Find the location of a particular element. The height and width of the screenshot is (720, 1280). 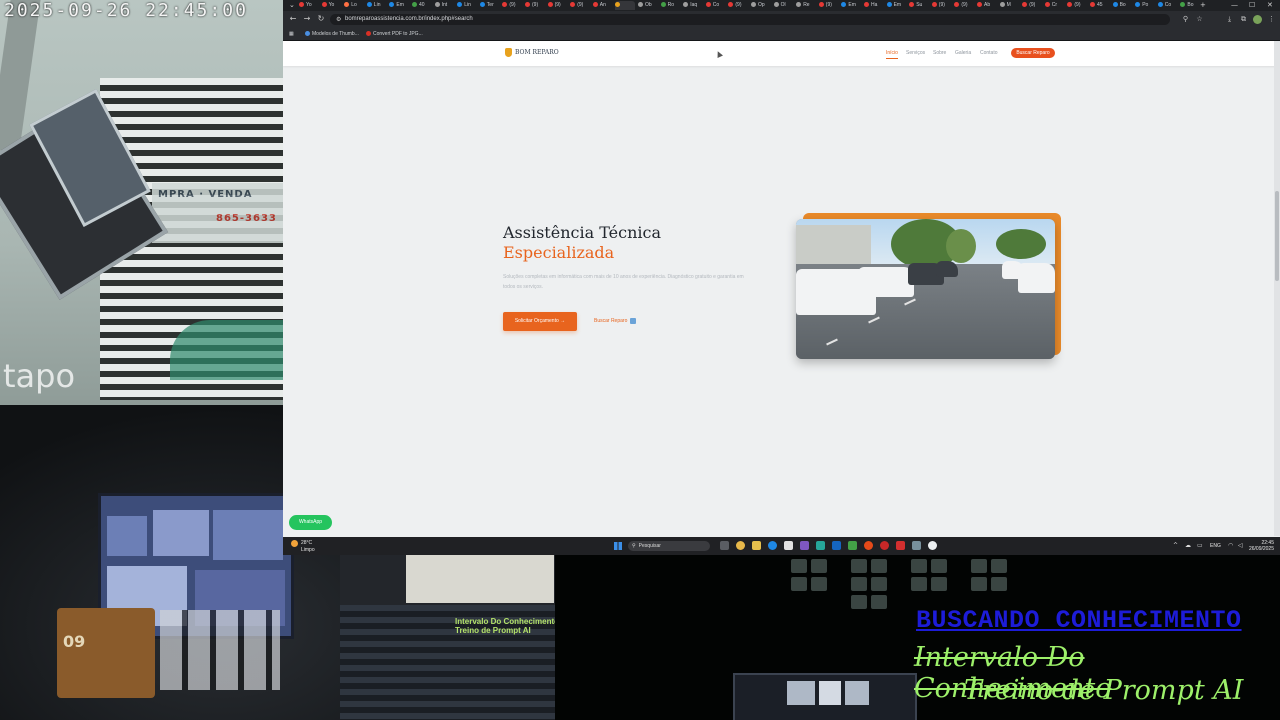

browser-tab is located at coordinates (625, 5).